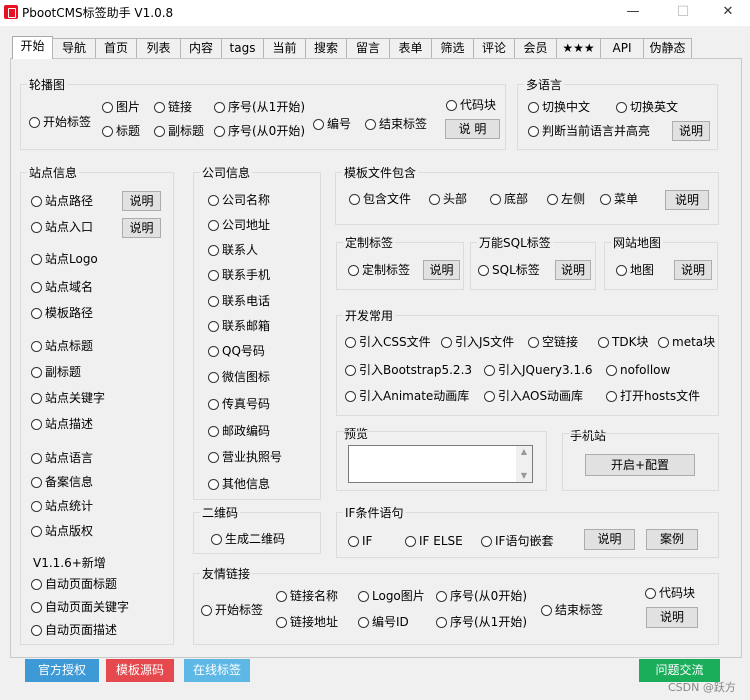 This screenshot has width=750, height=700. What do you see at coordinates (307, 596) in the screenshot?
I see `links-name-radio: 链接名称` at bounding box center [307, 596].